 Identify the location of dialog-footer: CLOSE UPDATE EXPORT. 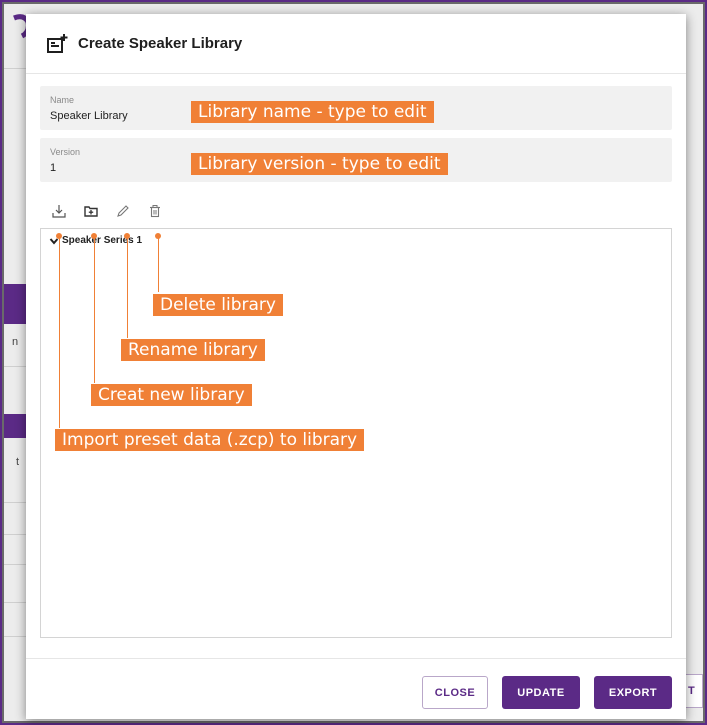
(356, 688).